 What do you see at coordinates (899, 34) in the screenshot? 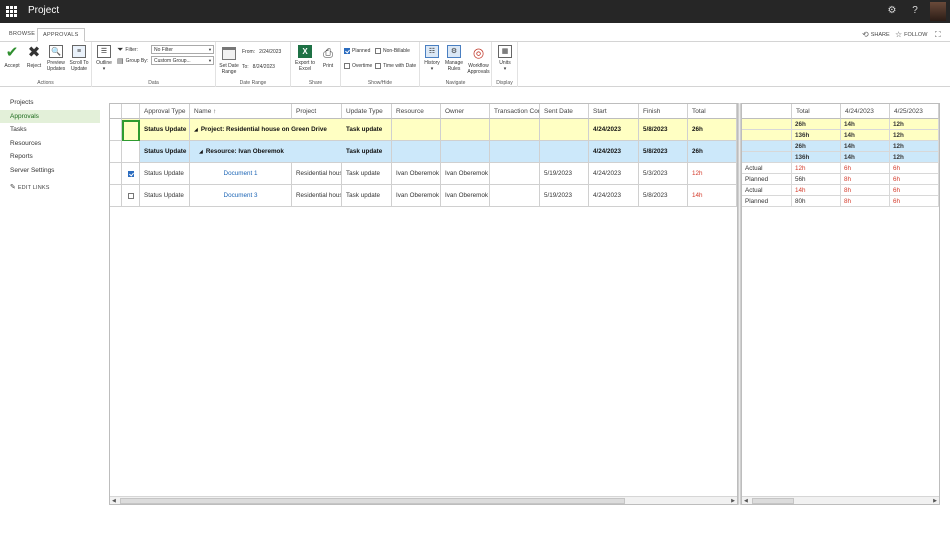
I see `star-icon: ☆` at bounding box center [899, 34].